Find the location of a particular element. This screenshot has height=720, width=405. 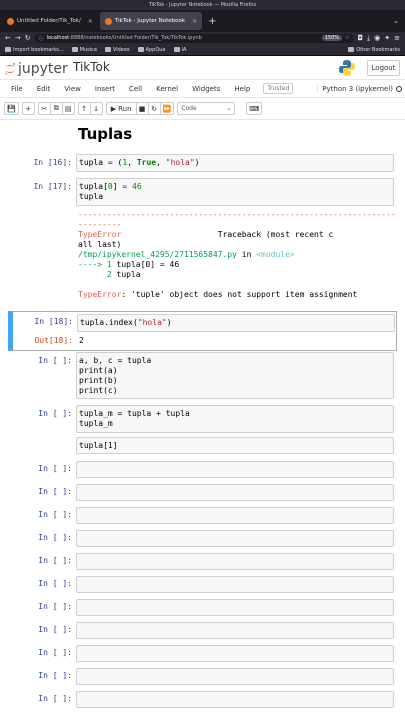

copy-cell-button: ⧉ is located at coordinates (56, 108).